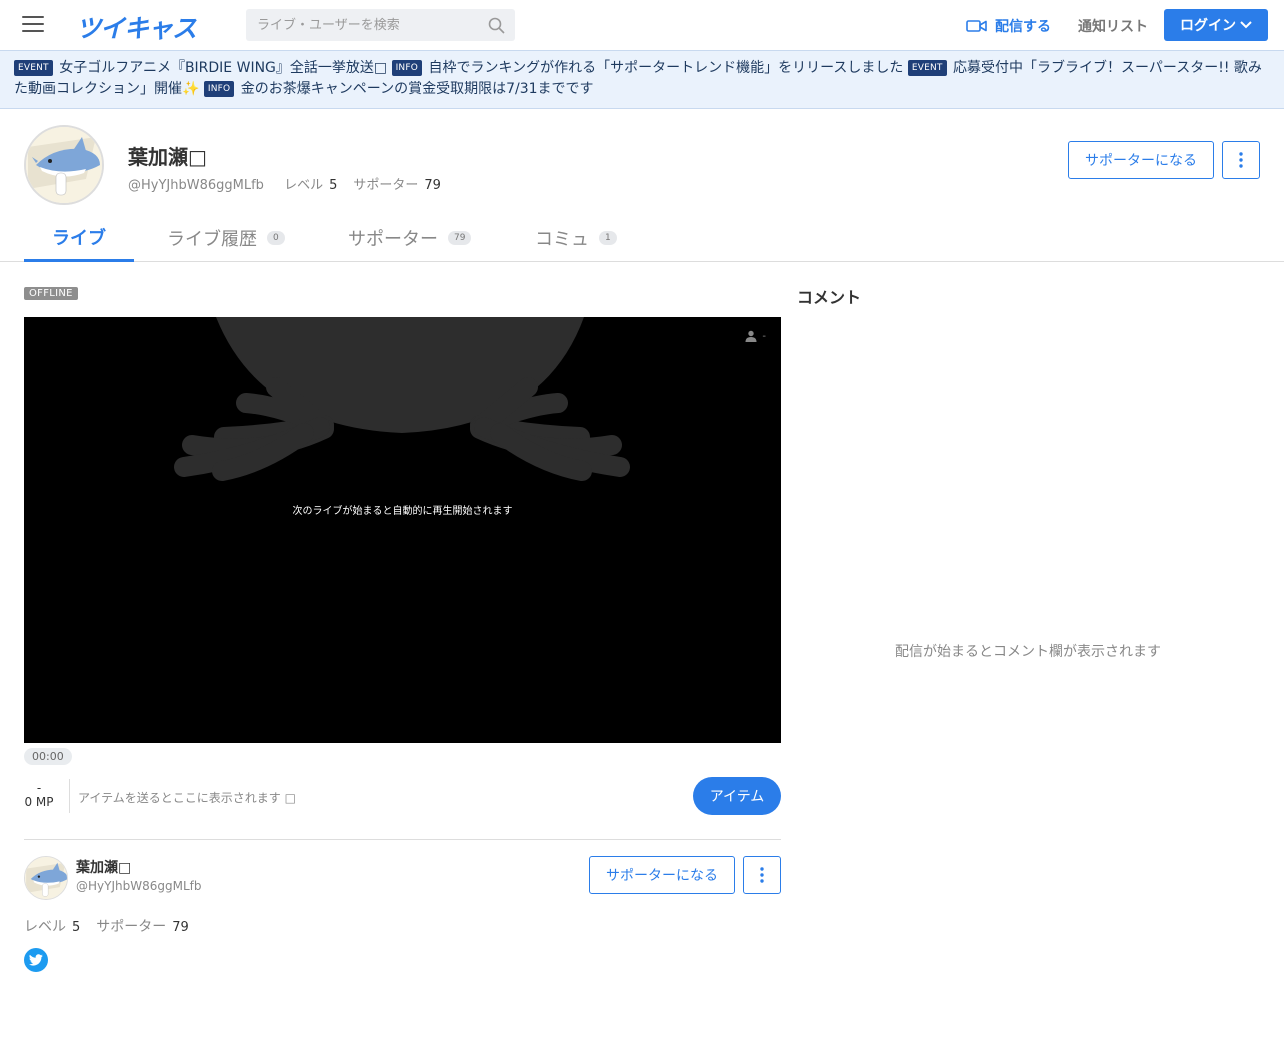 The height and width of the screenshot is (1045, 1284). I want to click on mp-value: 0 MP, so click(39, 802).